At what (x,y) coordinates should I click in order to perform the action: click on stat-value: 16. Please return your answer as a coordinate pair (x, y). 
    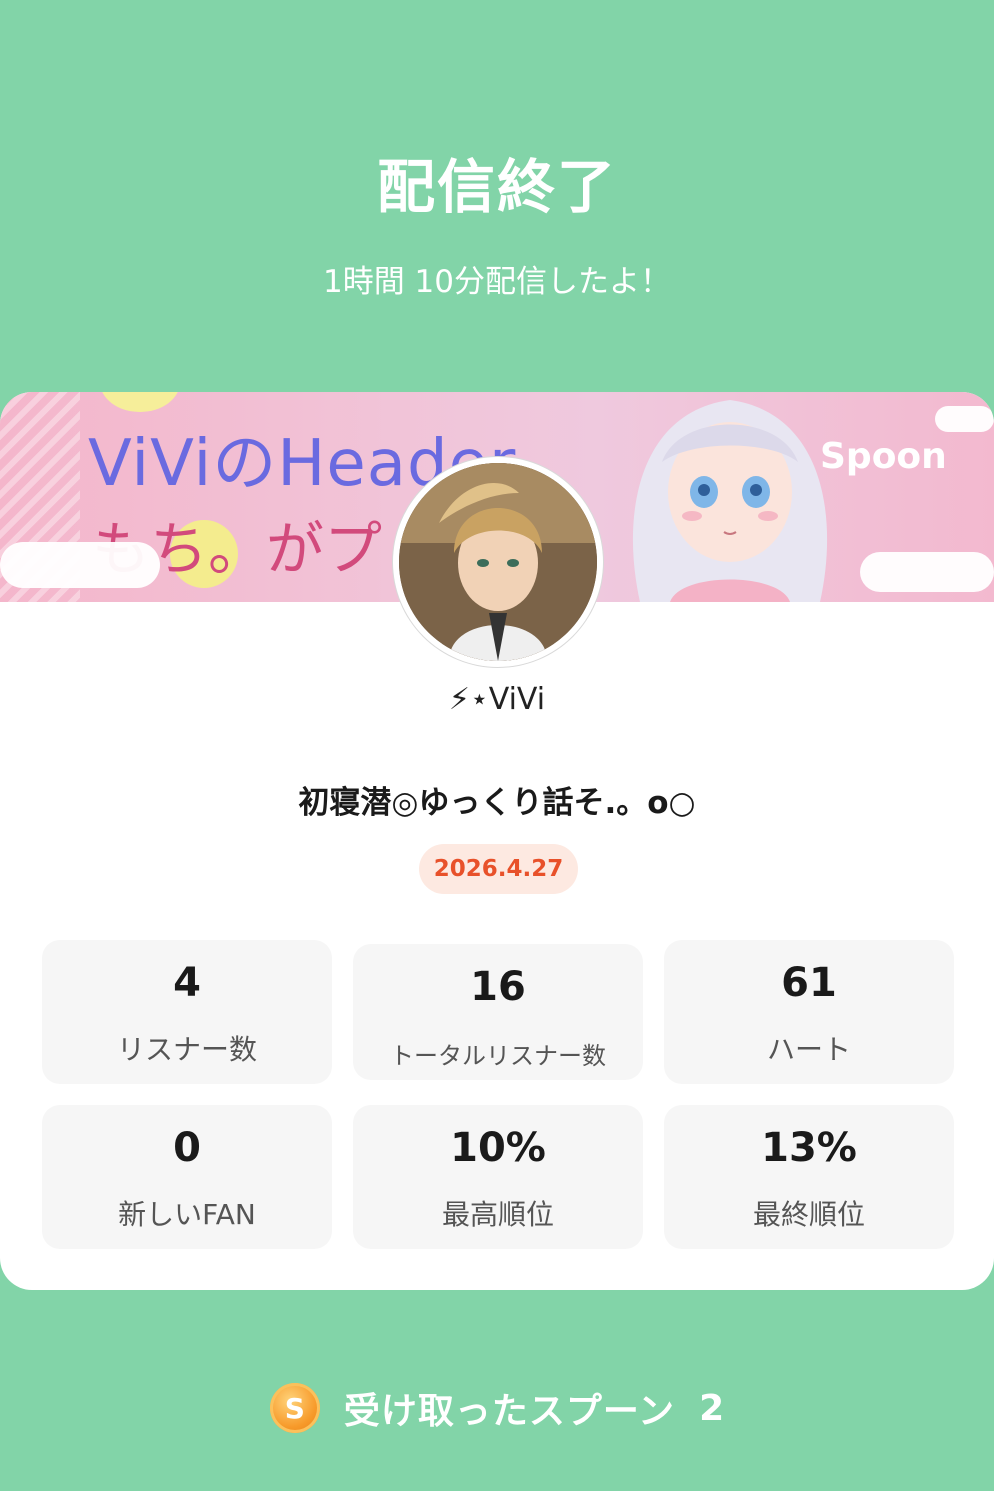
    Looking at the image, I should click on (498, 987).